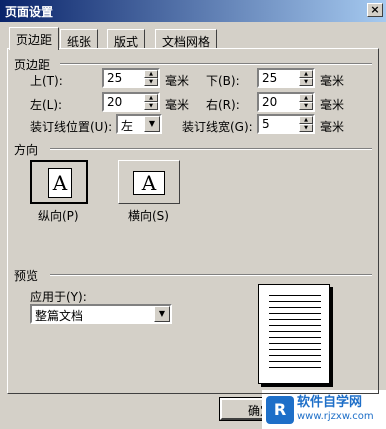 The width and height of the screenshot is (386, 429). I want to click on apply-to-select: 整篇文档 ▼, so click(101, 314).